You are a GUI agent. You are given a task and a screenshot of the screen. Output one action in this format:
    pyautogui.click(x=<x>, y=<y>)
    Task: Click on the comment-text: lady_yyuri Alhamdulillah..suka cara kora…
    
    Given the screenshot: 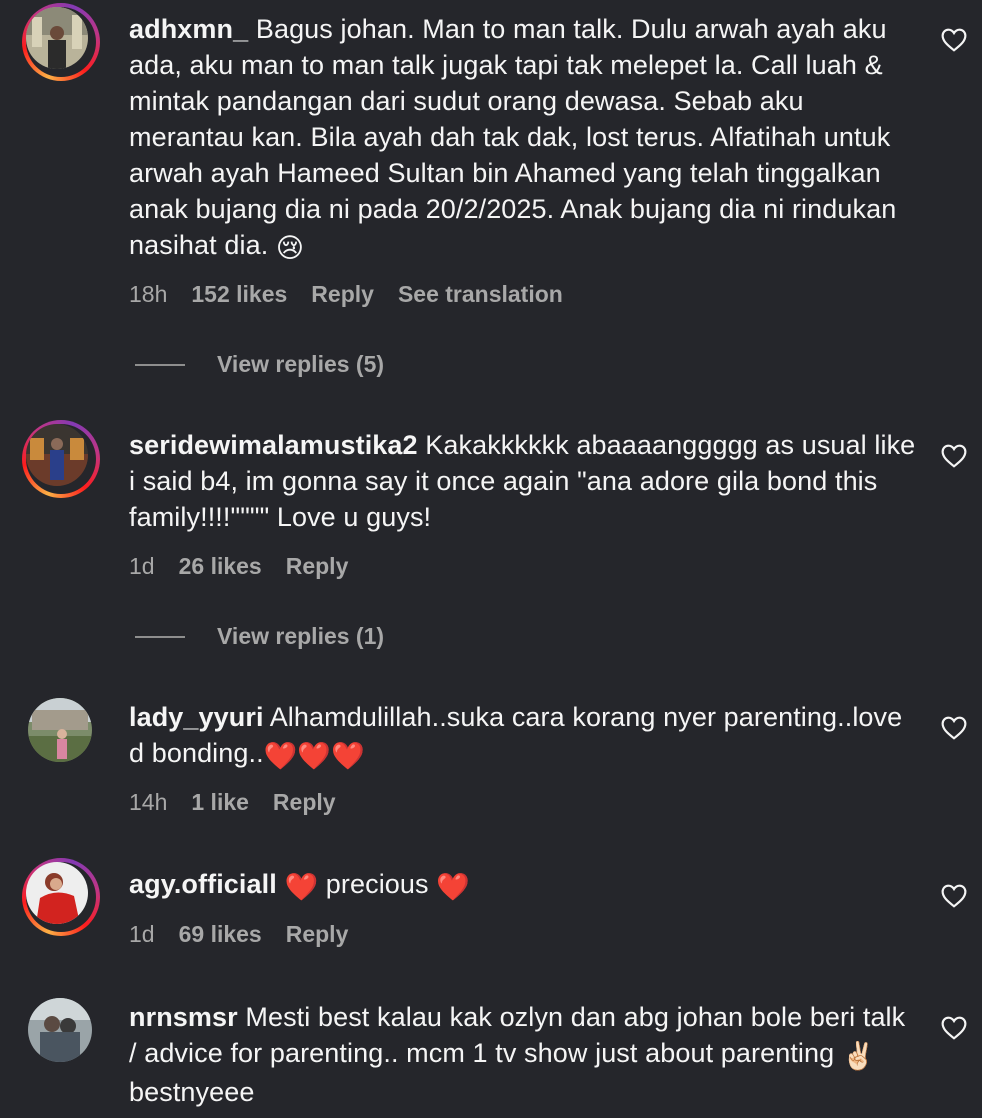 What is the action you would take?
    pyautogui.click(x=524, y=736)
    